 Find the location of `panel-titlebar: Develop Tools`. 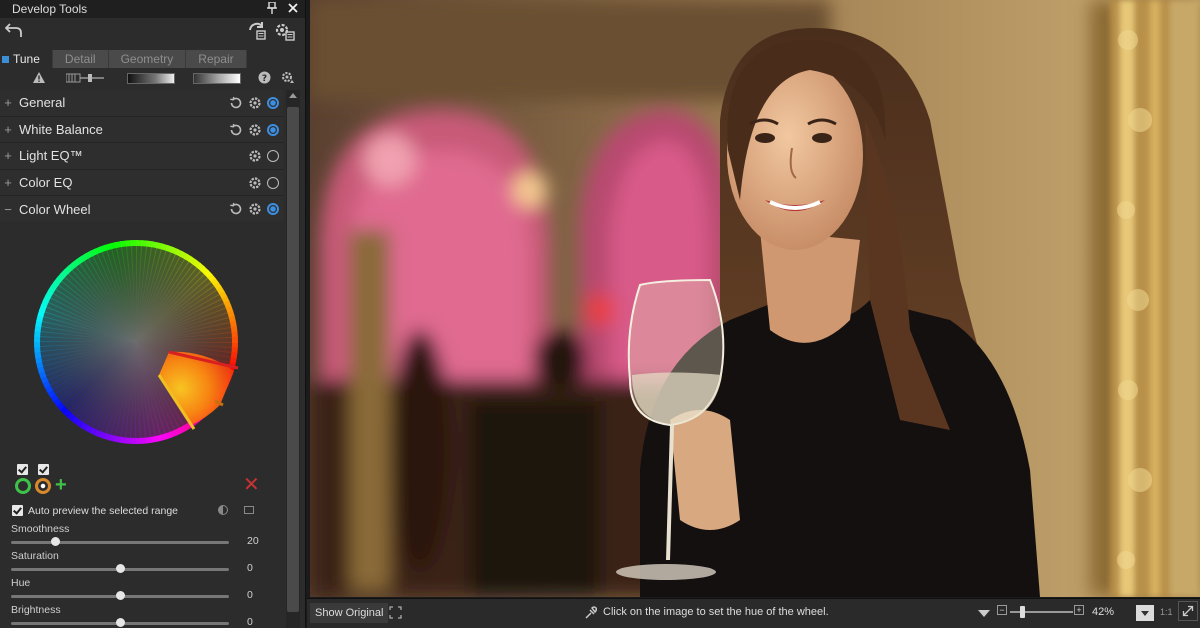

panel-titlebar: Develop Tools is located at coordinates (152, 9).